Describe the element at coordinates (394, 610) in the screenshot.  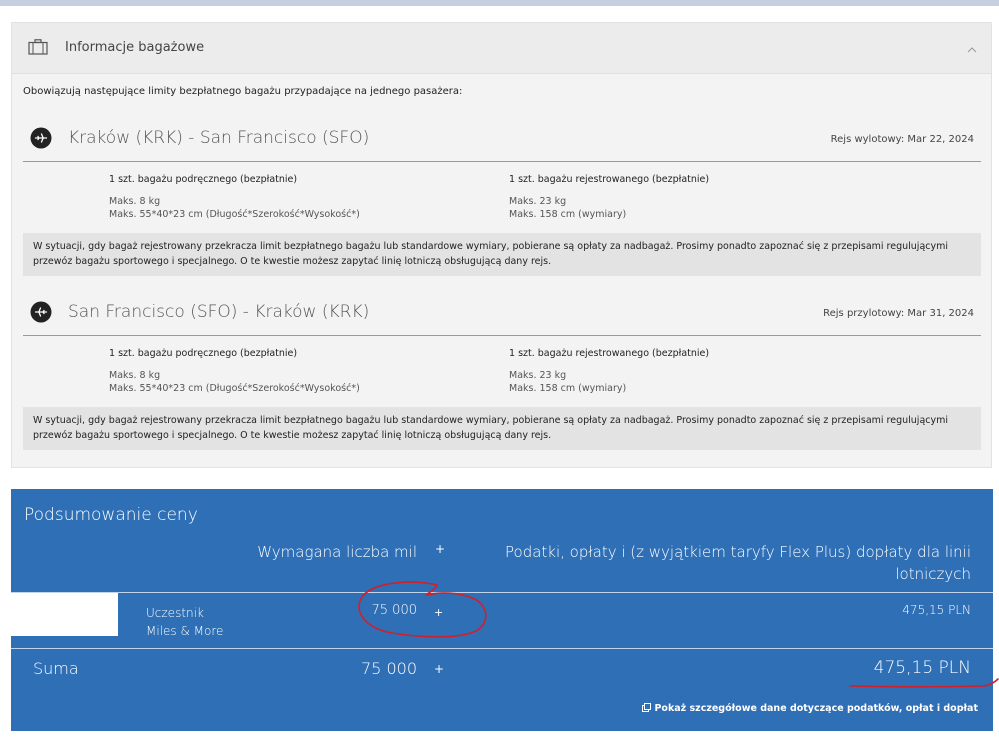
I see `participant-miles: 75 000` at that location.